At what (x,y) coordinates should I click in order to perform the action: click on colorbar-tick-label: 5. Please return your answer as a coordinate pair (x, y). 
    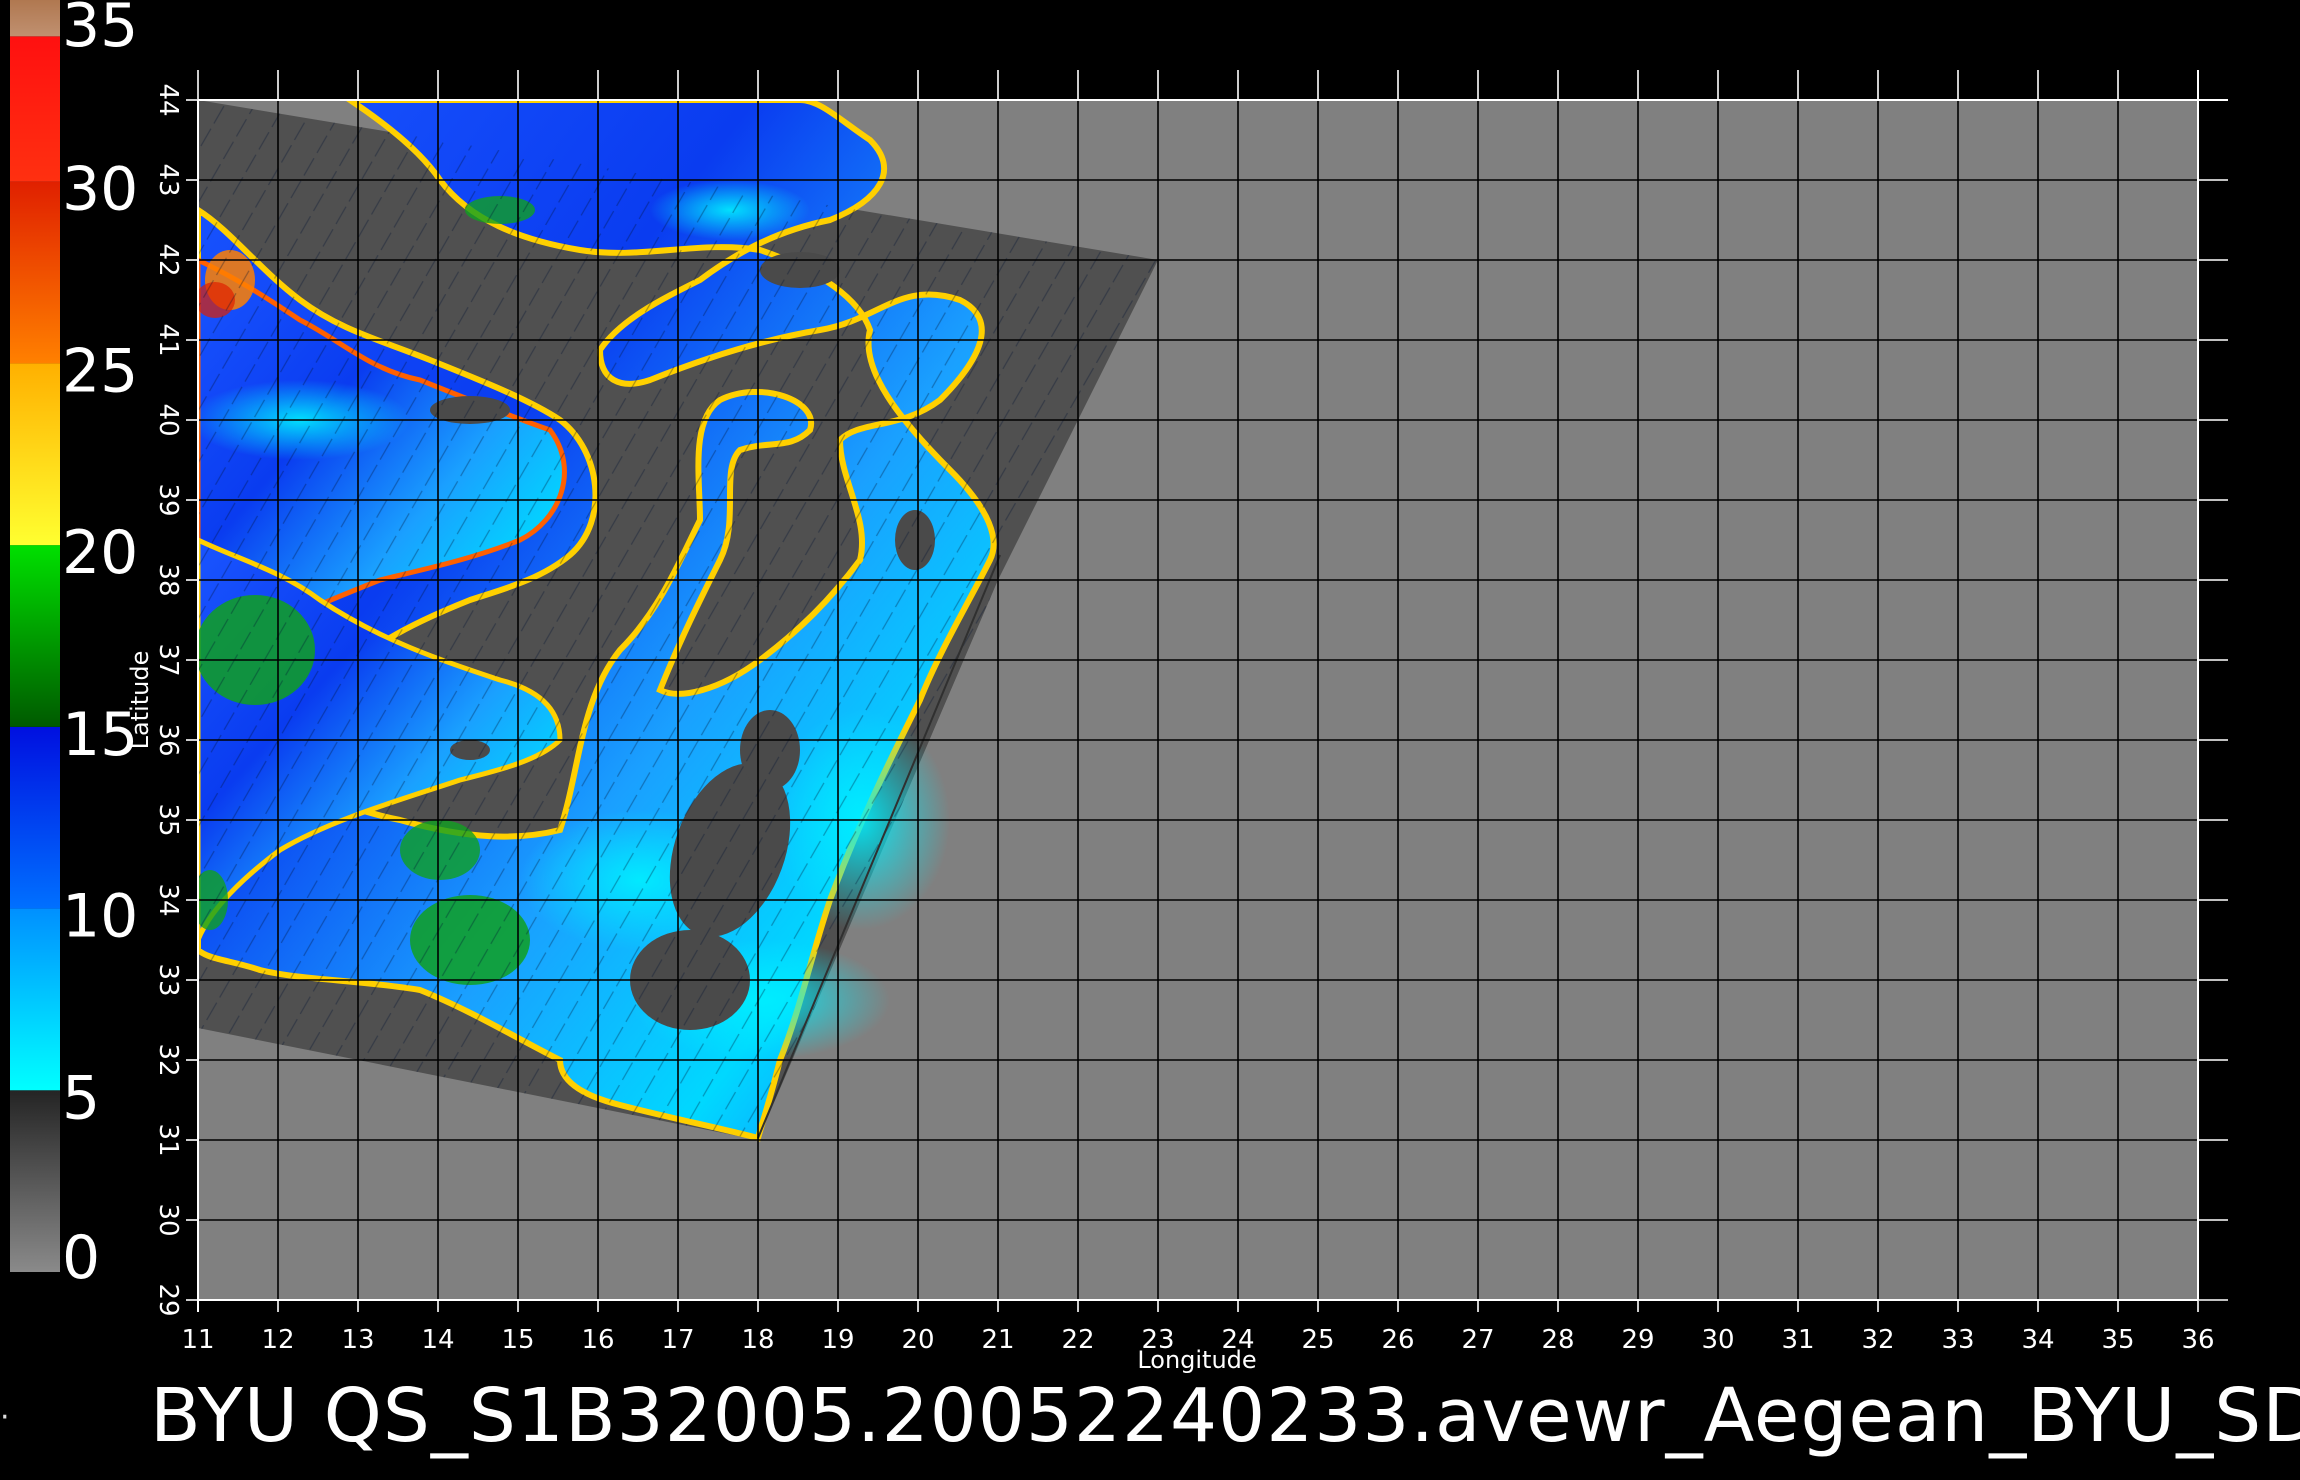
    Looking at the image, I should click on (81, 1098).